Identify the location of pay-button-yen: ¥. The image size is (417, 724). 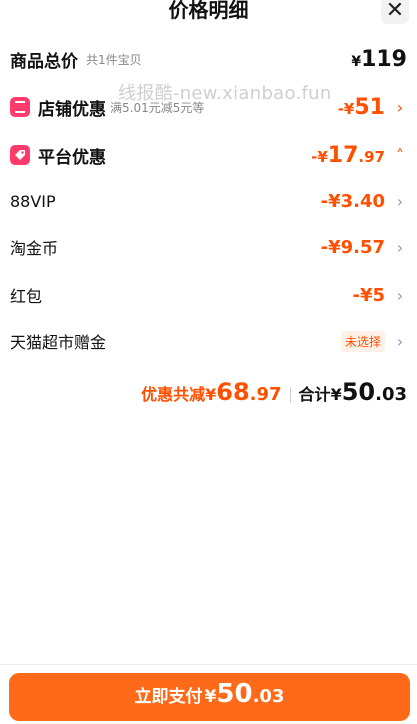
(210, 697).